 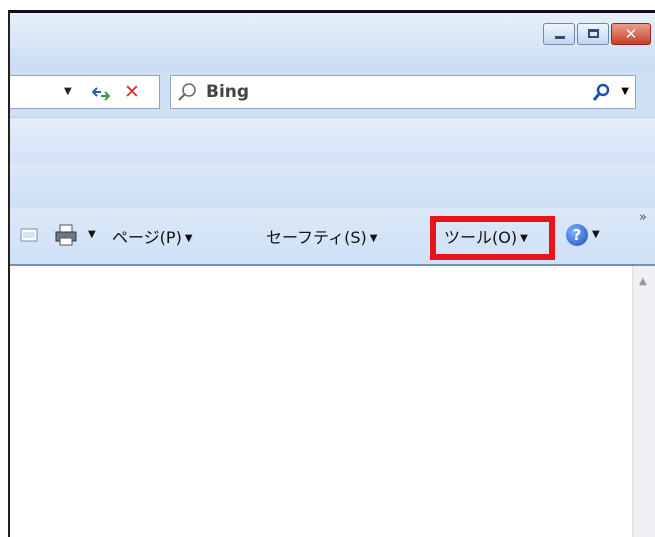 I want to click on tools-highlight-box, so click(x=492, y=238).